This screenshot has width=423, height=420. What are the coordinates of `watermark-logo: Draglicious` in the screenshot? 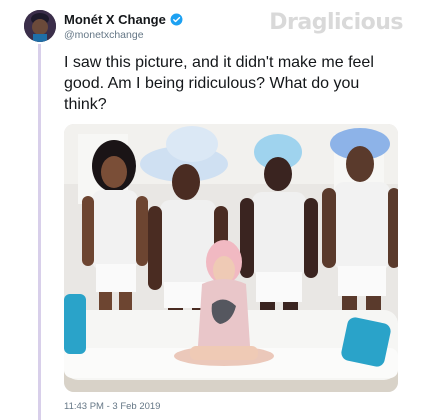 It's located at (336, 22).